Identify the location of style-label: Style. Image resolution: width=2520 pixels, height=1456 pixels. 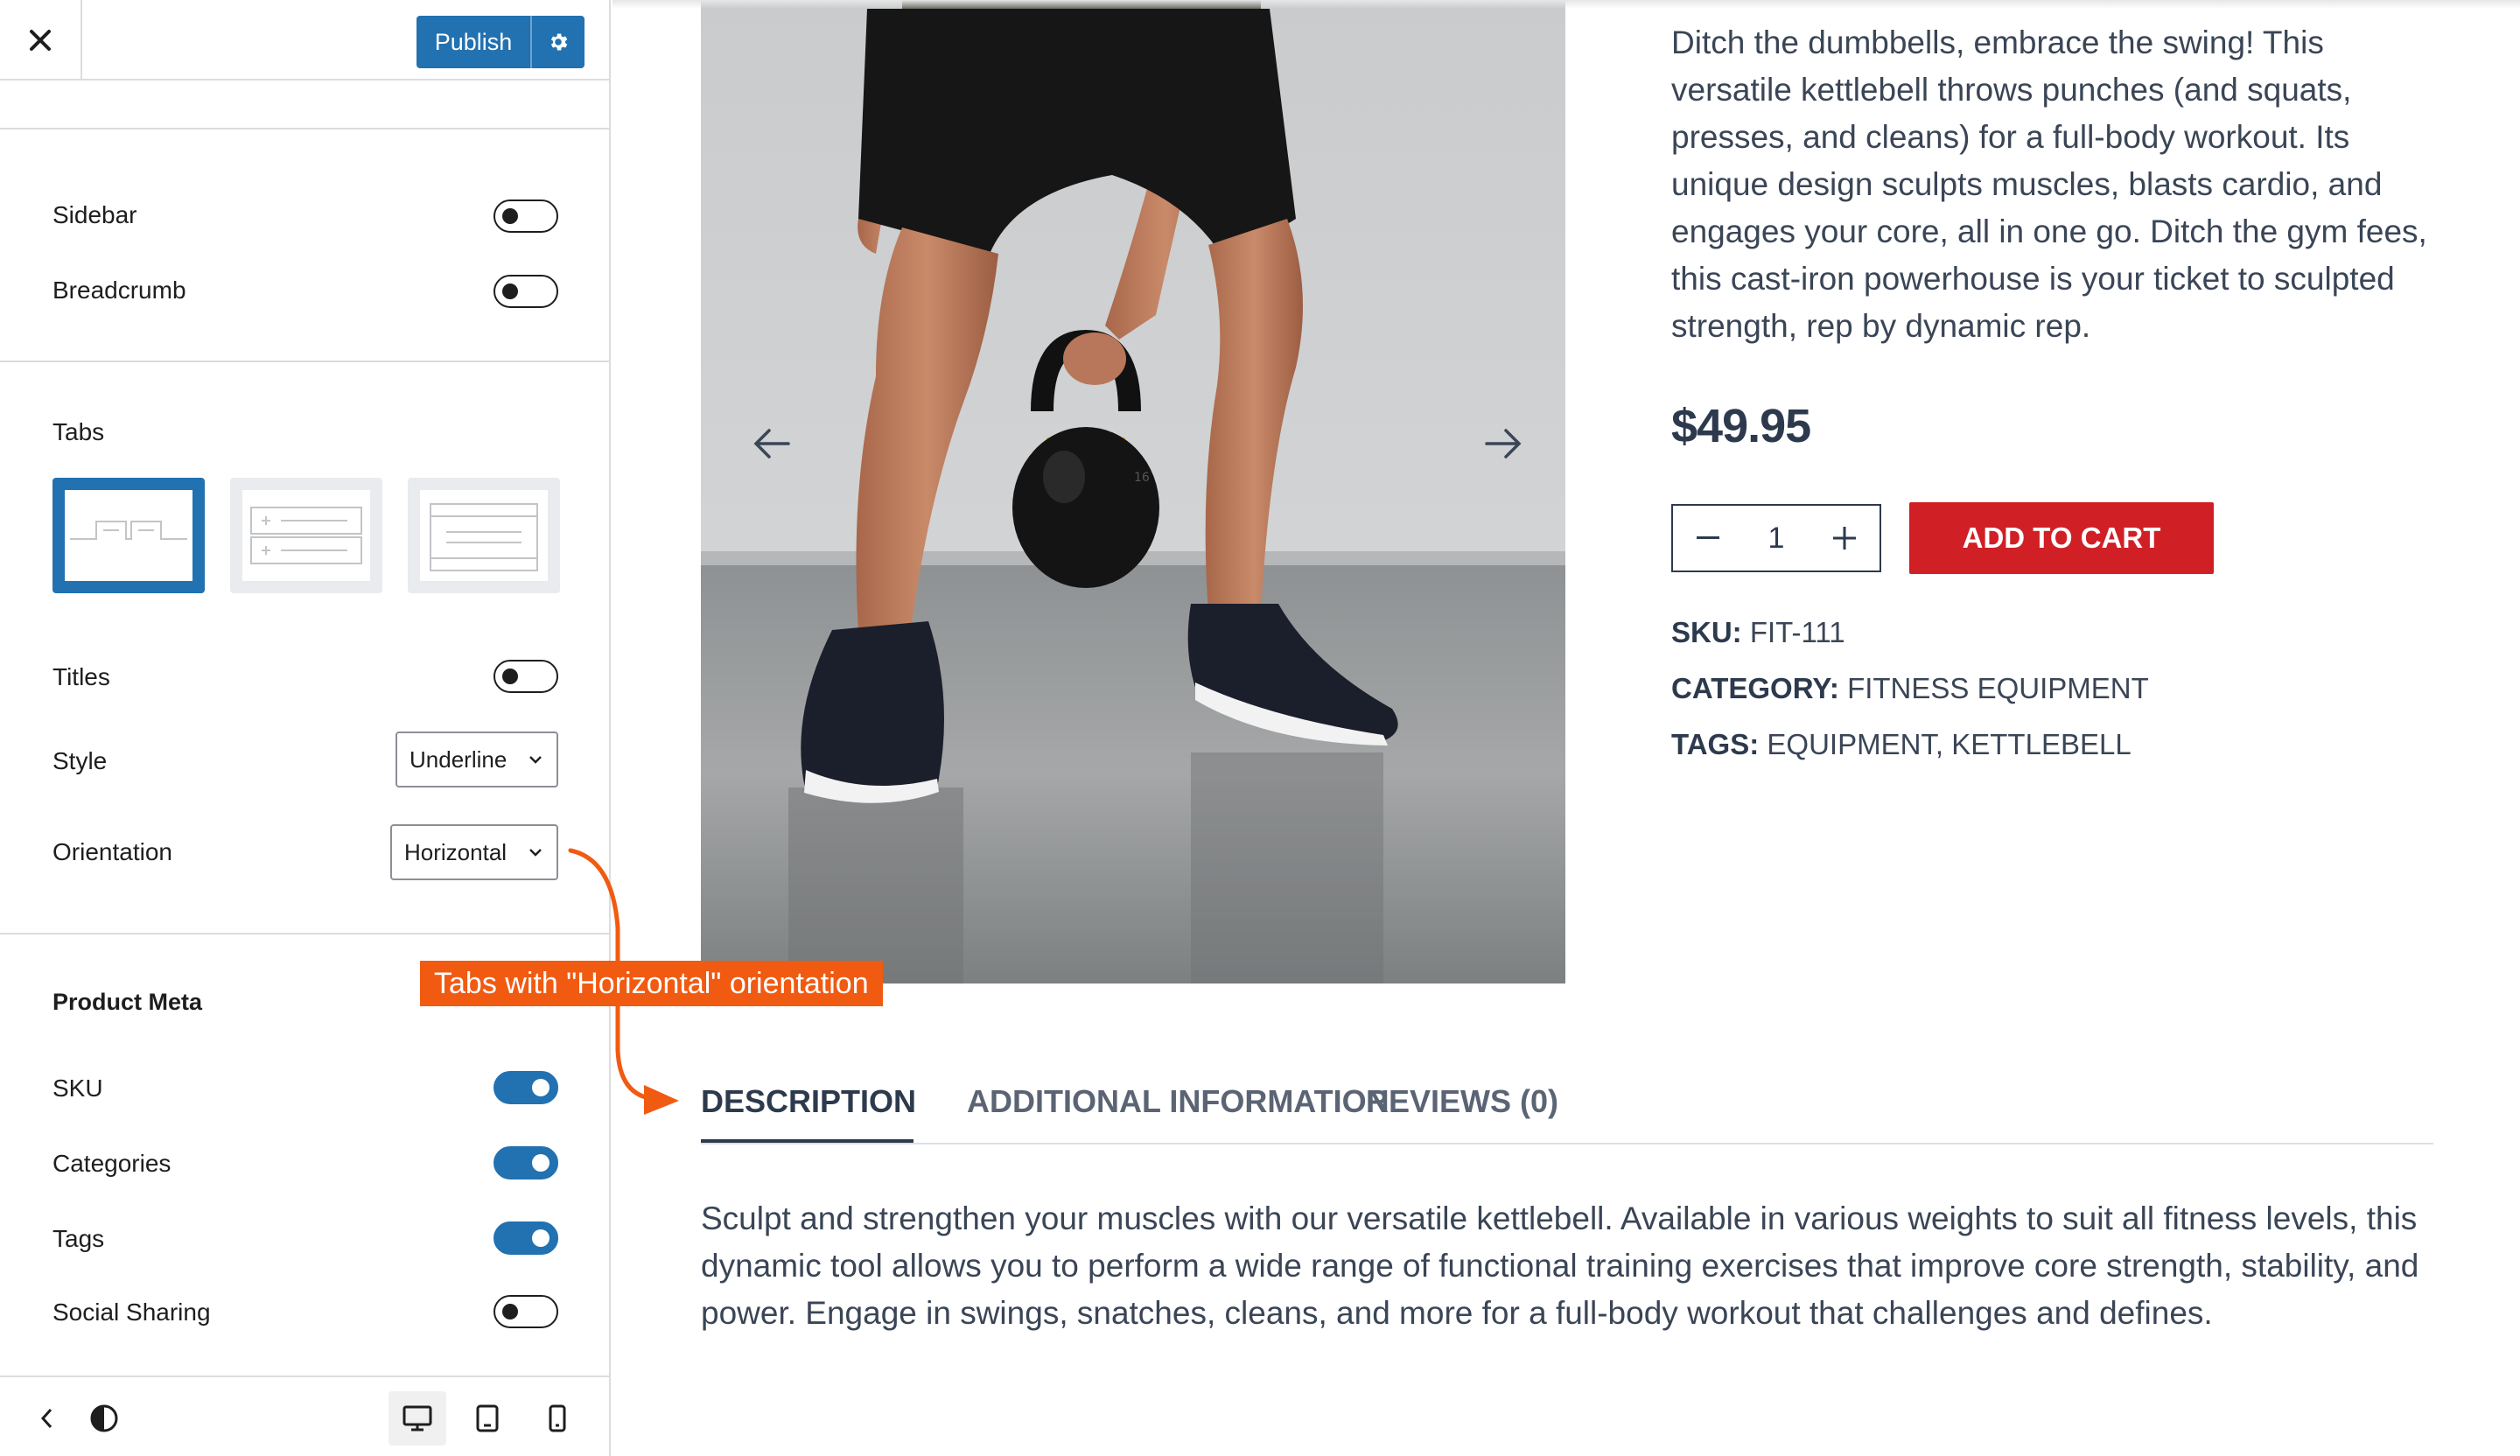
(80, 760).